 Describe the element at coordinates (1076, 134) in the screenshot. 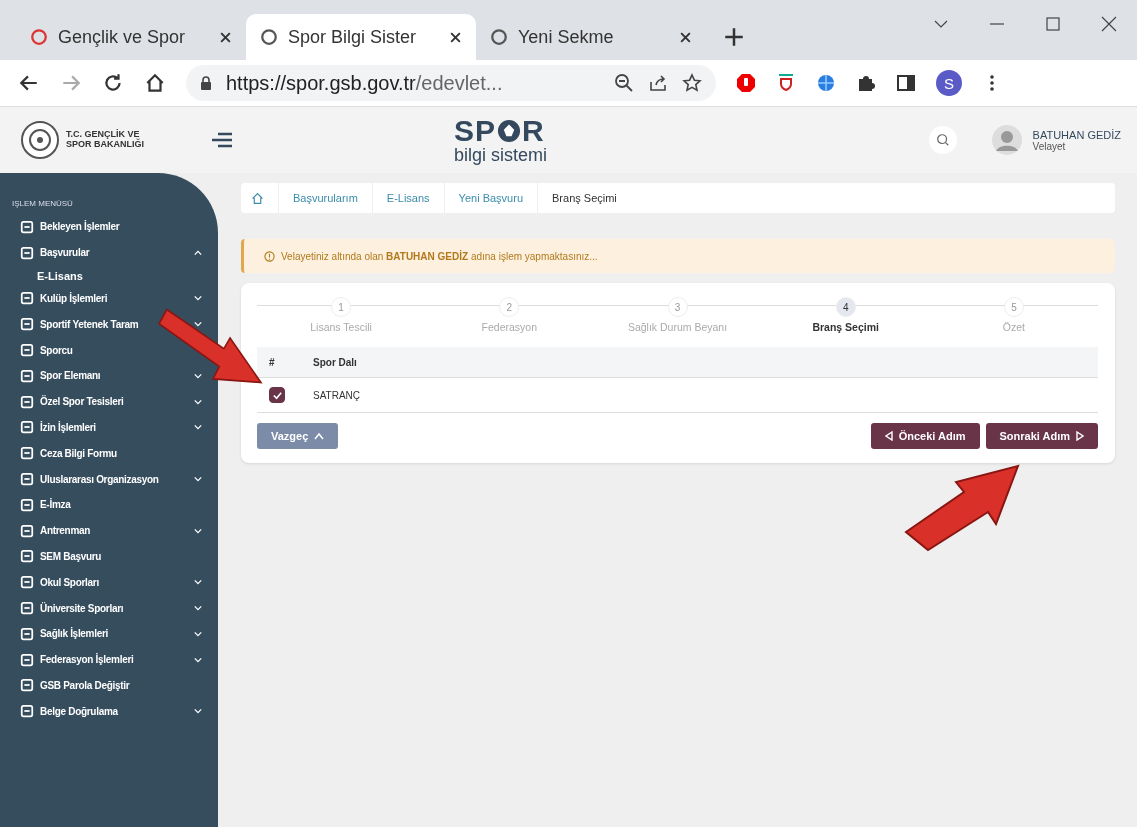

I see `user-name: BATUHAN GEDİZ` at that location.